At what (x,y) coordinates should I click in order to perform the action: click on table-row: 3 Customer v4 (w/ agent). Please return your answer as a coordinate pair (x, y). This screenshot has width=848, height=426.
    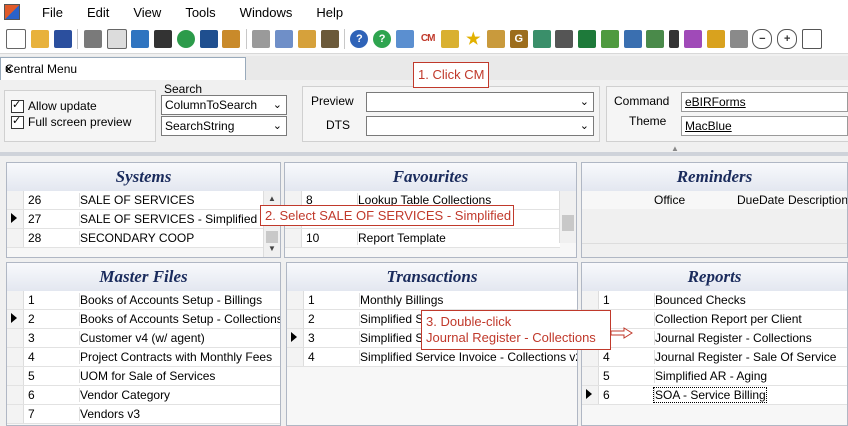
    Looking at the image, I should click on (143, 338).